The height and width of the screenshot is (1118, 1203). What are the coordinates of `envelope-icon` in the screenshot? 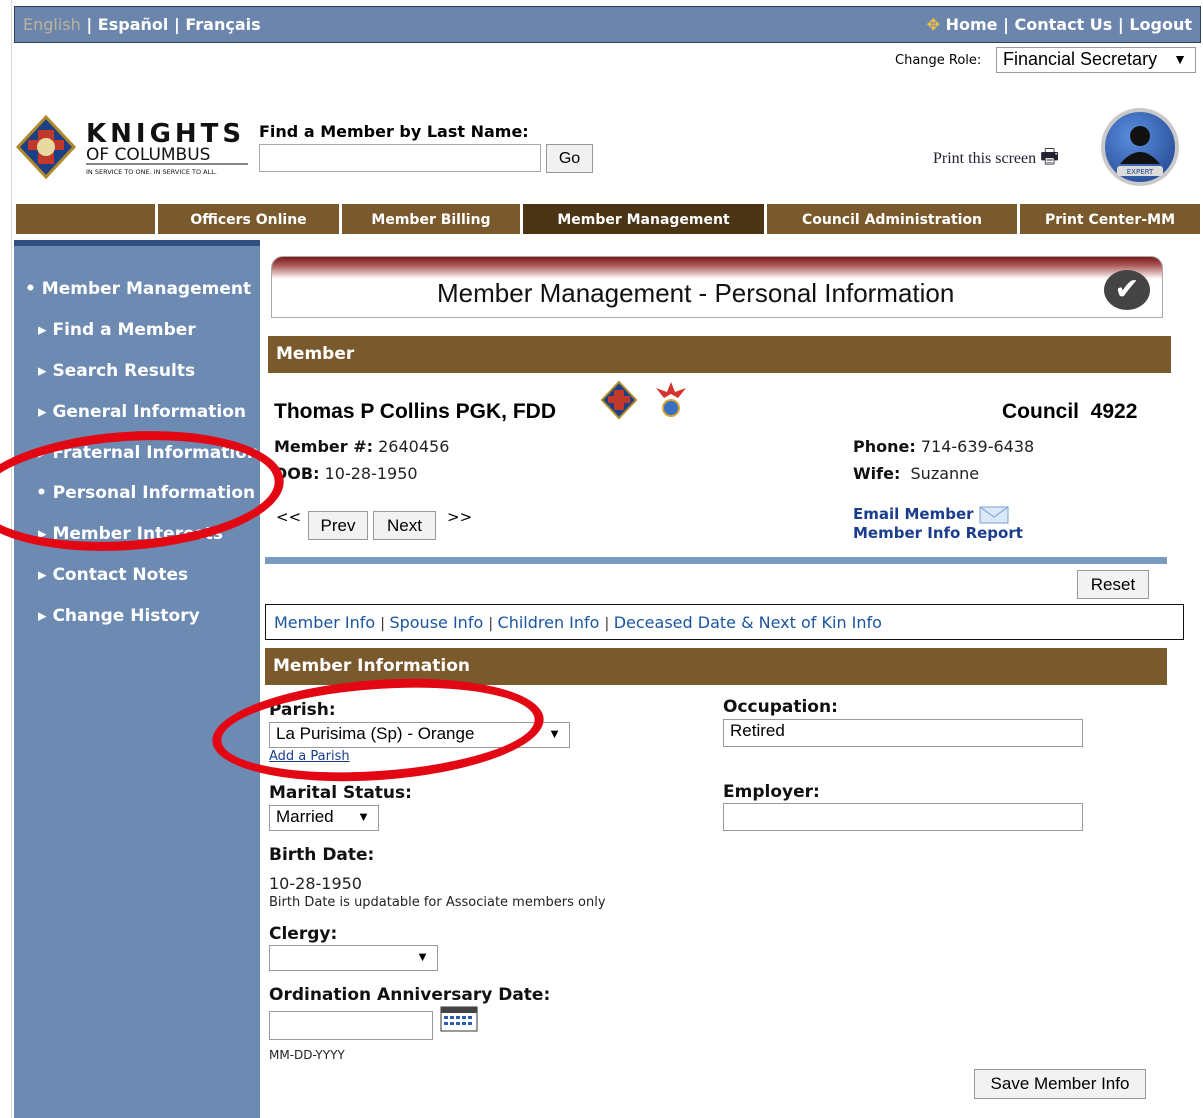 It's located at (994, 514).